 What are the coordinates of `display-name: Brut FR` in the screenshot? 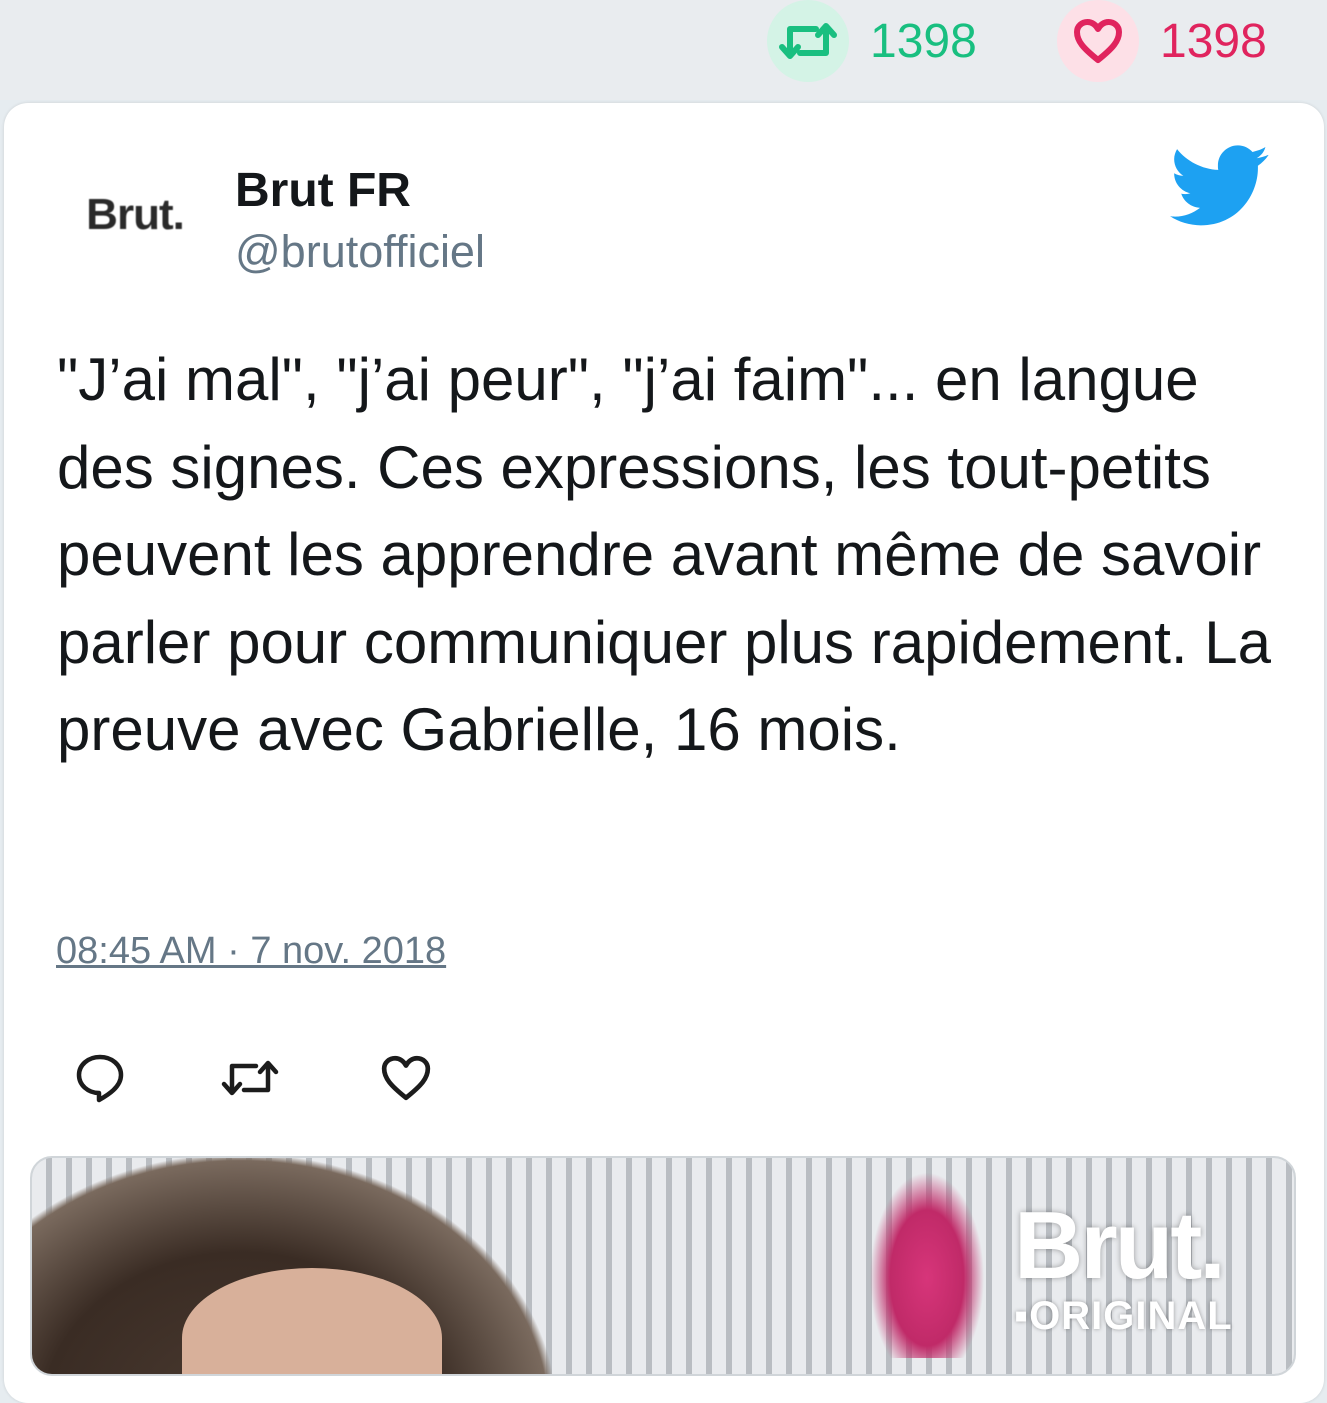 It's located at (323, 190).